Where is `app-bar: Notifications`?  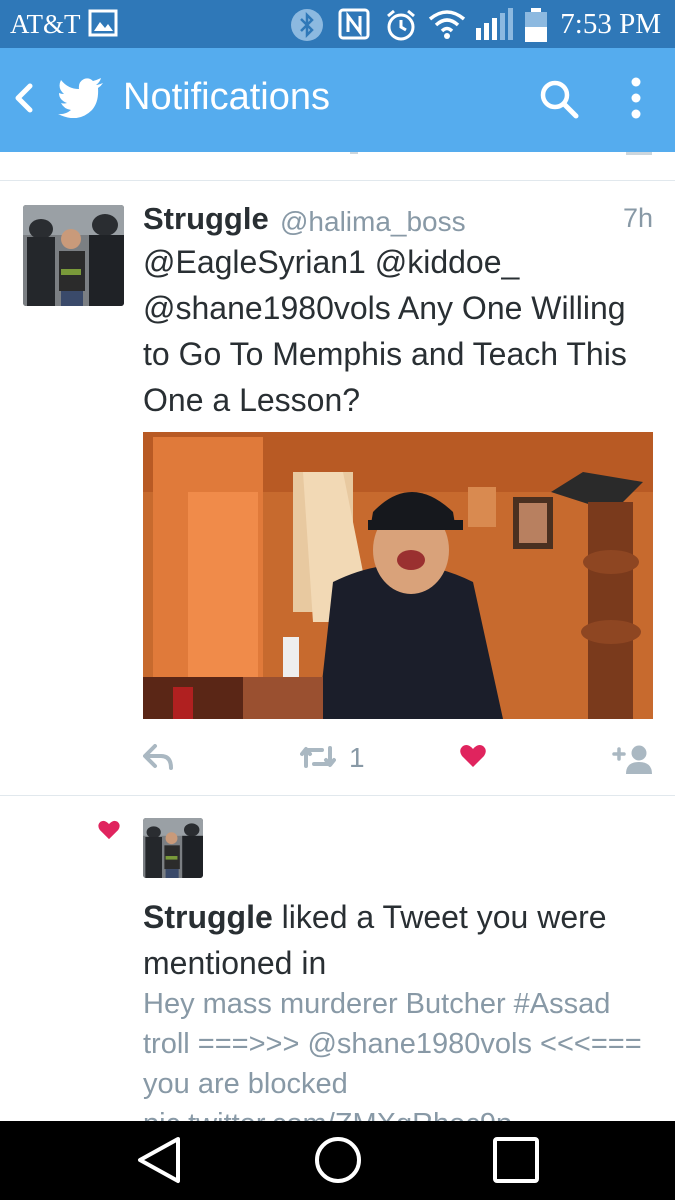
app-bar: Notifications is located at coordinates (337, 100).